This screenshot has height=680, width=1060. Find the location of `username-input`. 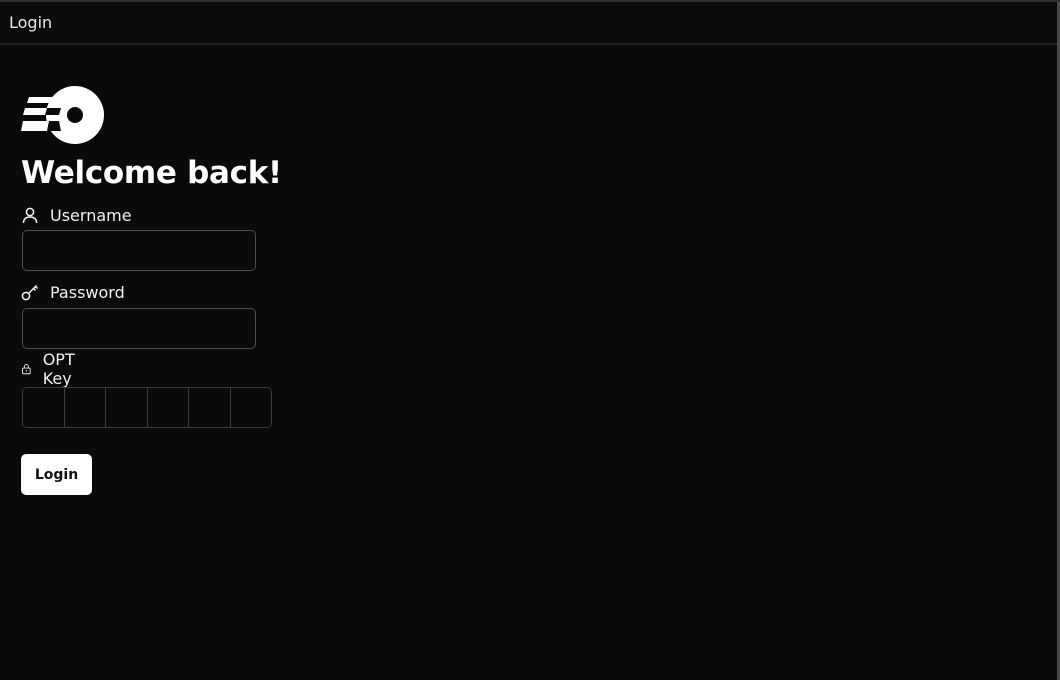

username-input is located at coordinates (139, 250).